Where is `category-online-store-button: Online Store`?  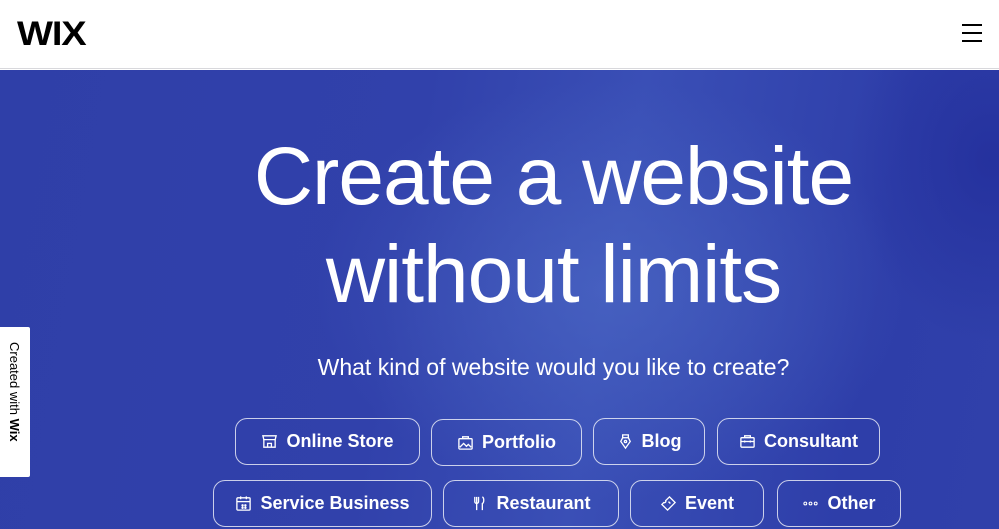 category-online-store-button: Online Store is located at coordinates (327, 441).